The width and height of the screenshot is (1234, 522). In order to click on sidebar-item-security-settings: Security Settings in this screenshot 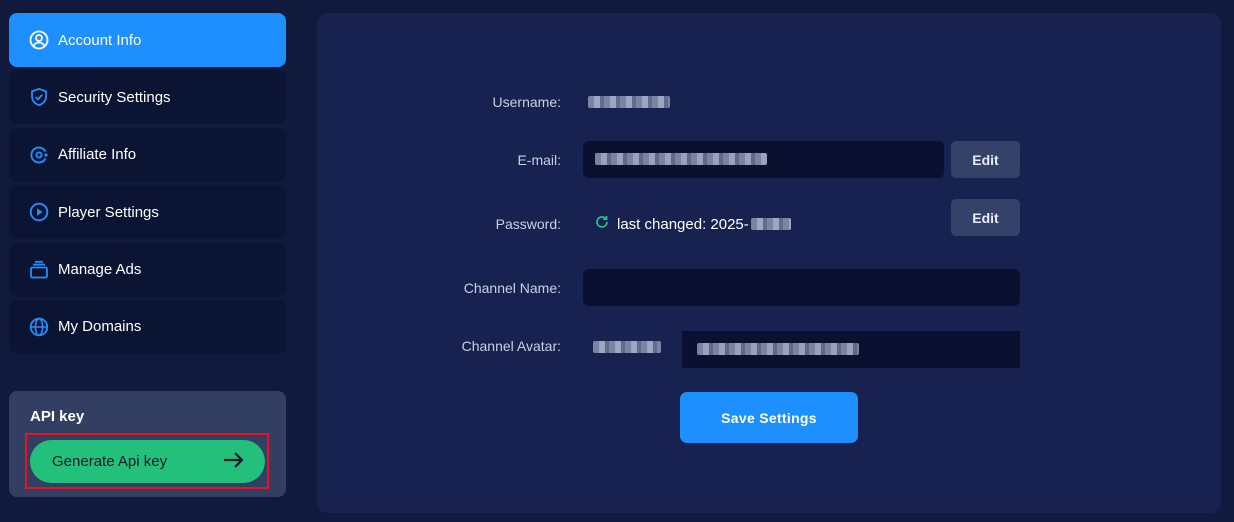, I will do `click(147, 97)`.